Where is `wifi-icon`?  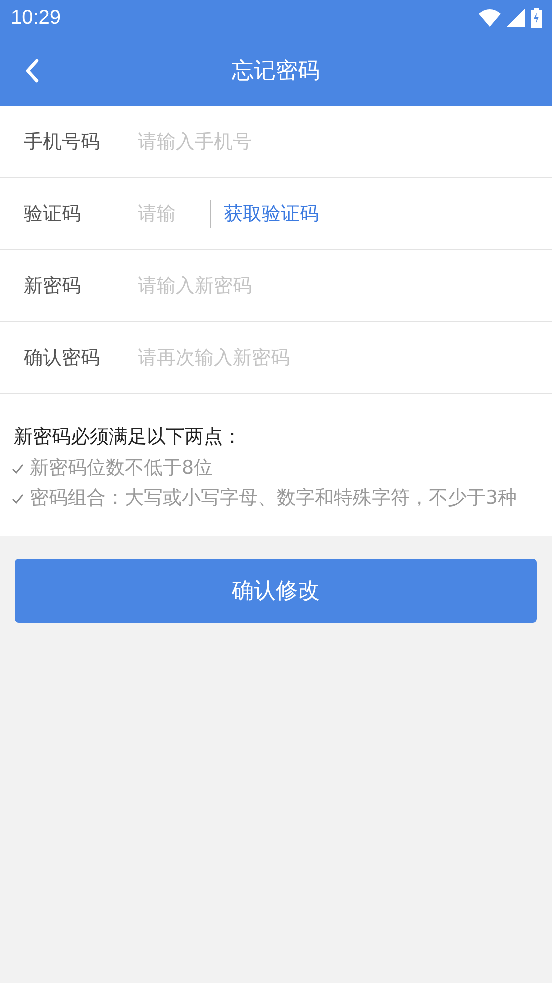 wifi-icon is located at coordinates (490, 18).